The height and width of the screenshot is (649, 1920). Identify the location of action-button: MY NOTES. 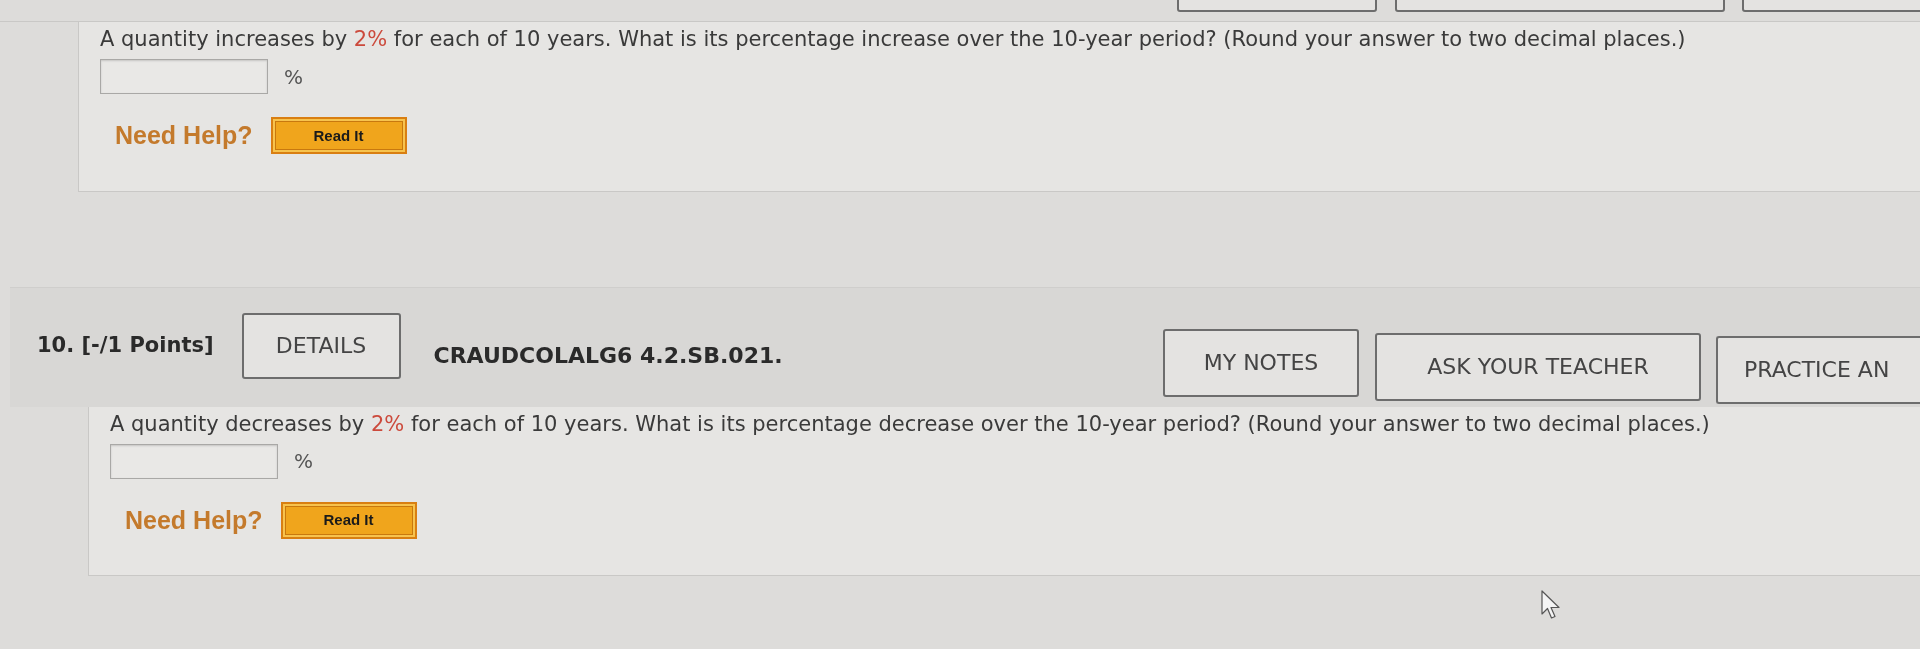
(1261, 362).